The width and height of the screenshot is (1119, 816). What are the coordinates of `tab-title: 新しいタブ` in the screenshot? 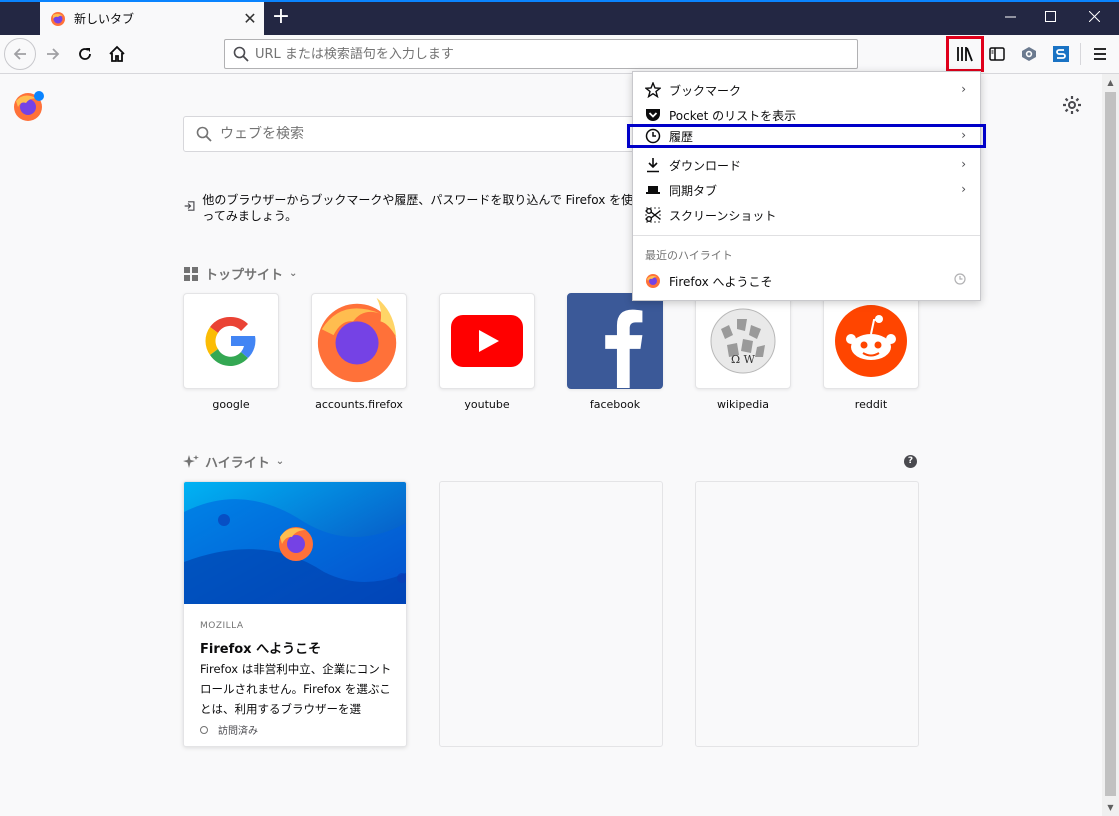 It's located at (104, 19).